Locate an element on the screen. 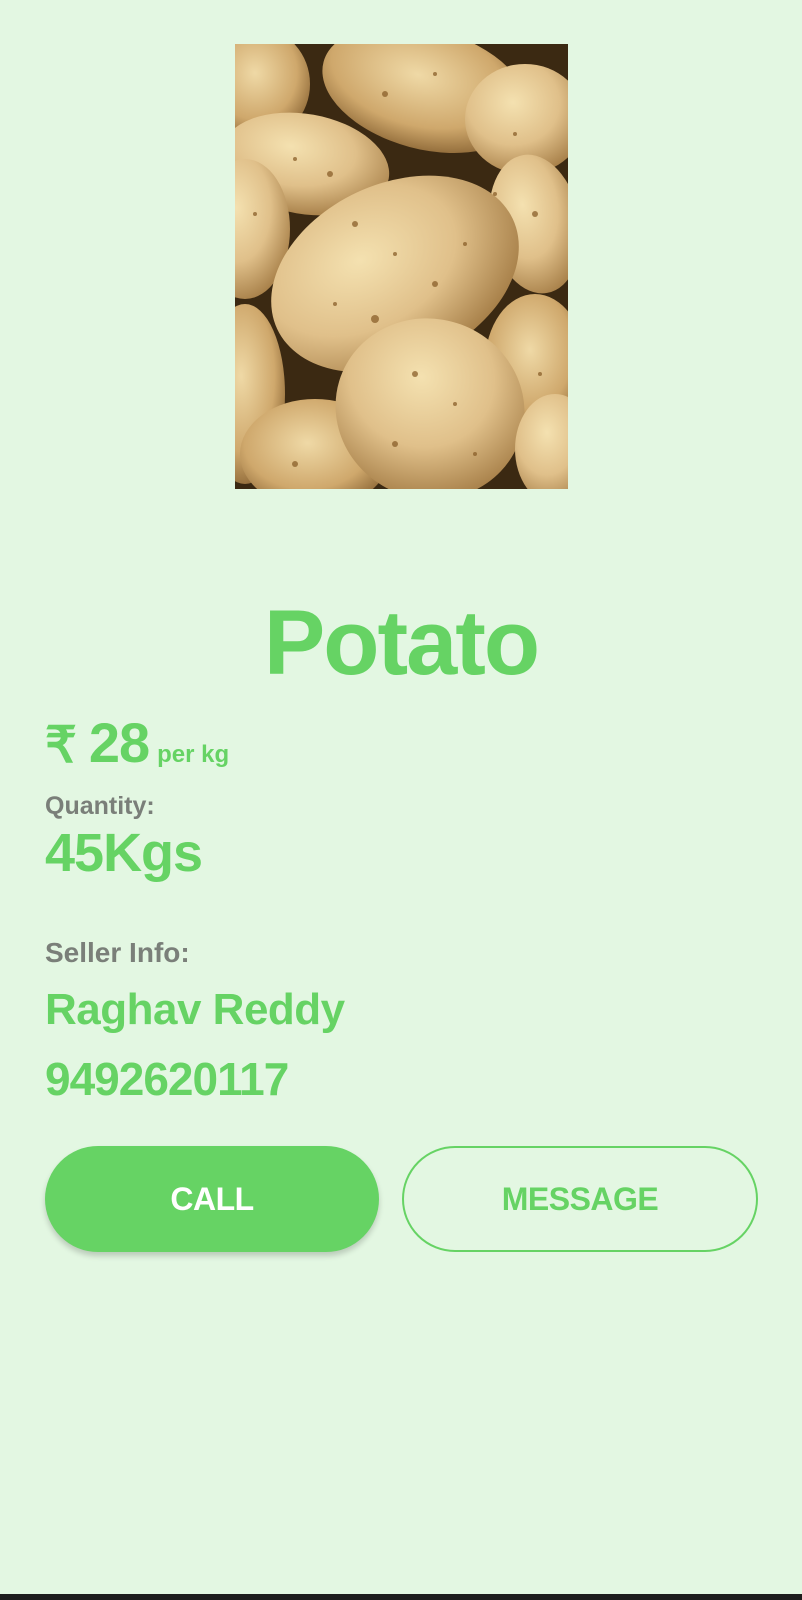 This screenshot has width=802, height=1600. product-image is located at coordinates (401, 266).